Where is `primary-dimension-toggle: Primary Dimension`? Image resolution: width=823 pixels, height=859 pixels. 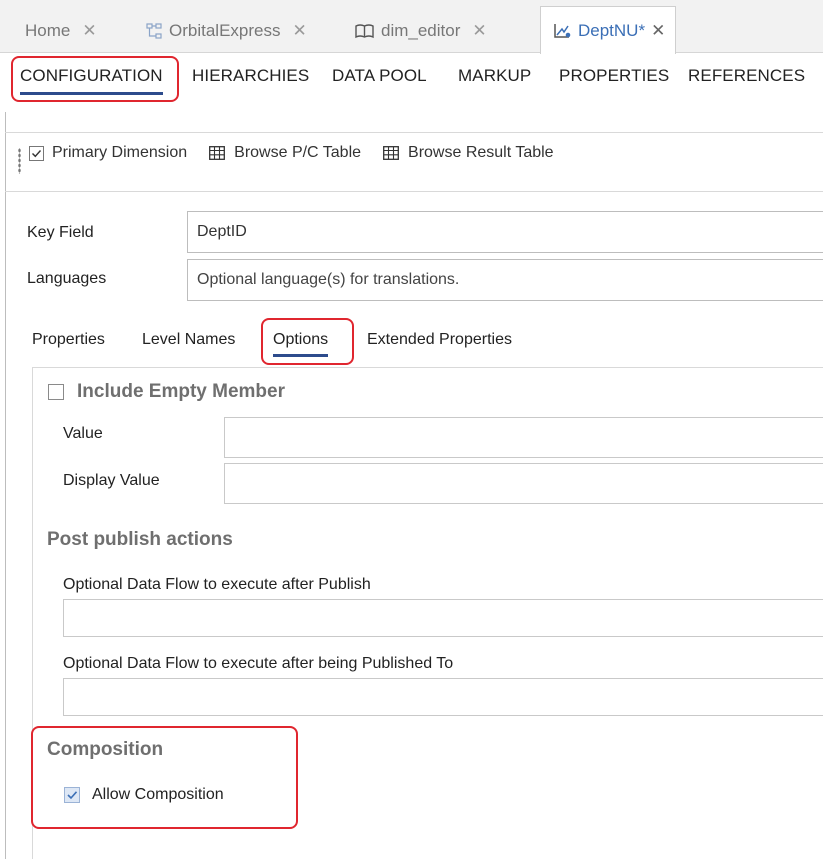 primary-dimension-toggle: Primary Dimension is located at coordinates (108, 153).